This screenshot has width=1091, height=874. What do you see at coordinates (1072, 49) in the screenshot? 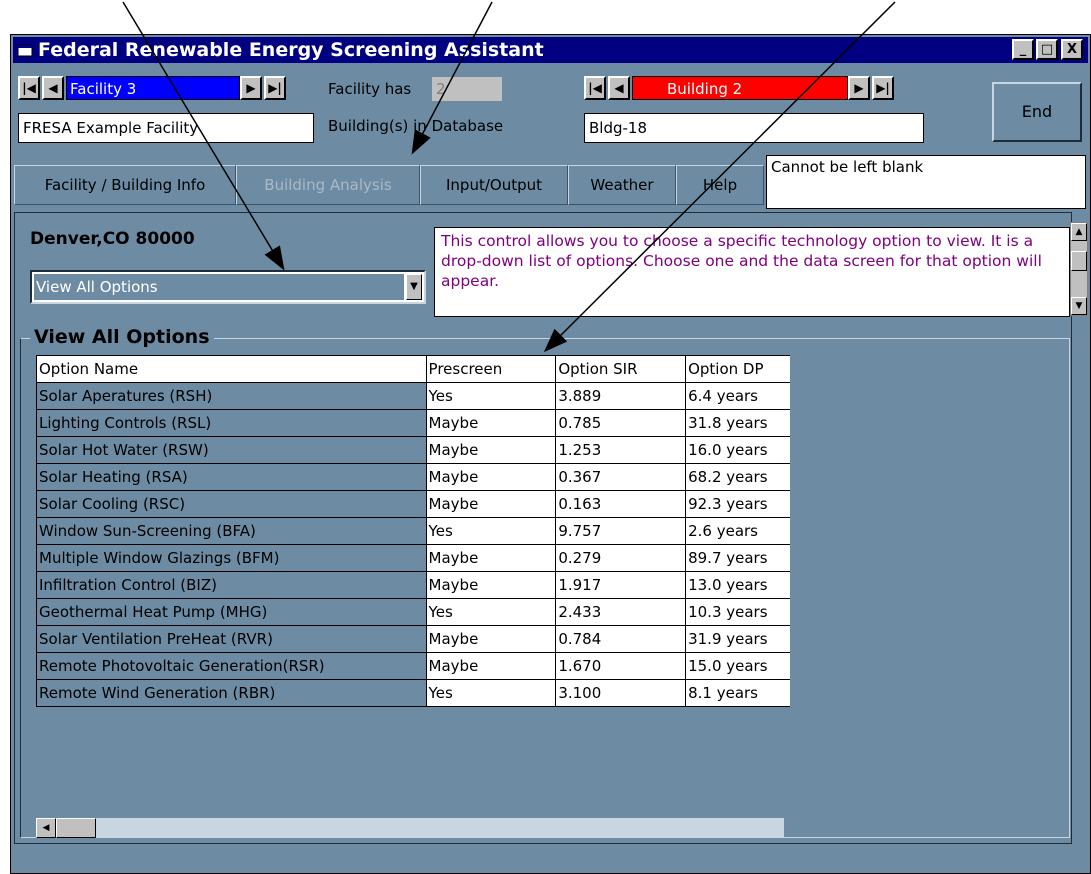
I see `close-button: X` at bounding box center [1072, 49].